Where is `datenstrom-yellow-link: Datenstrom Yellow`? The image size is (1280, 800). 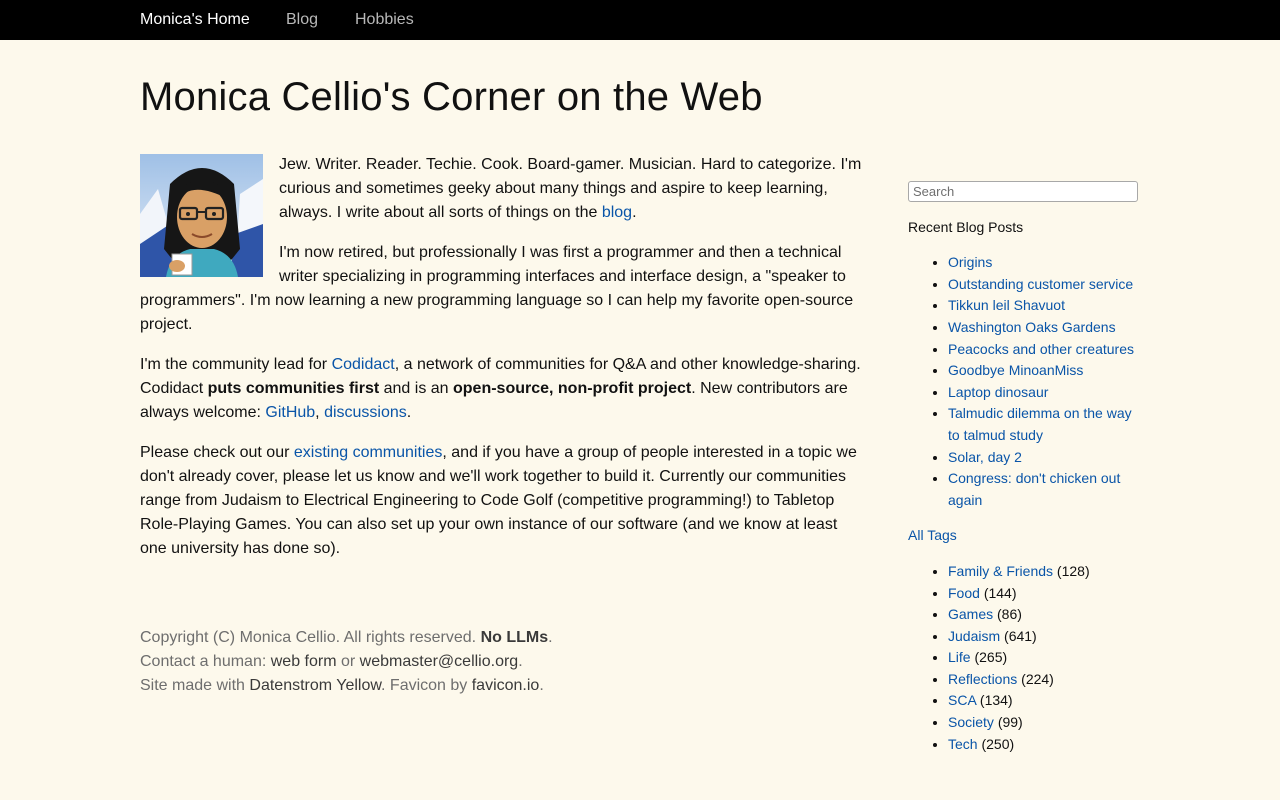 datenstrom-yellow-link: Datenstrom Yellow is located at coordinates (315, 685).